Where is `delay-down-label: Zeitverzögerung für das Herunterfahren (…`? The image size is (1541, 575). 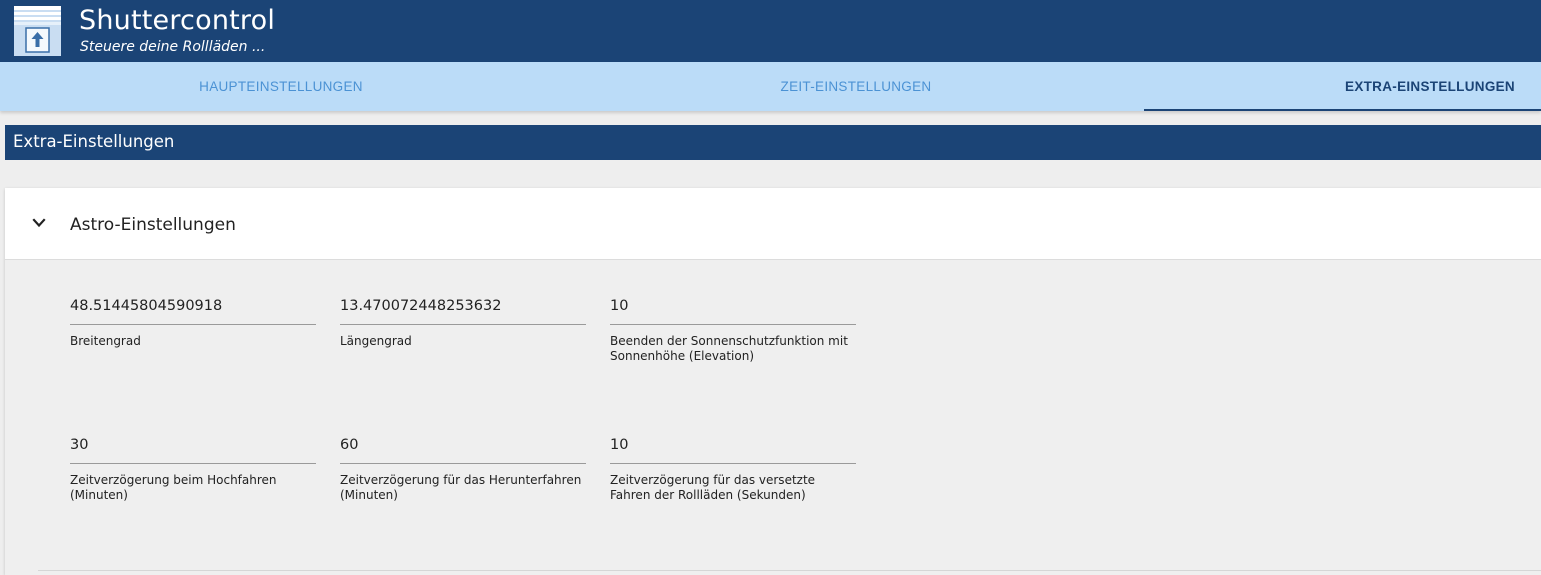 delay-down-label: Zeitverzögerung für das Herunterfahren (… is located at coordinates (461, 487).